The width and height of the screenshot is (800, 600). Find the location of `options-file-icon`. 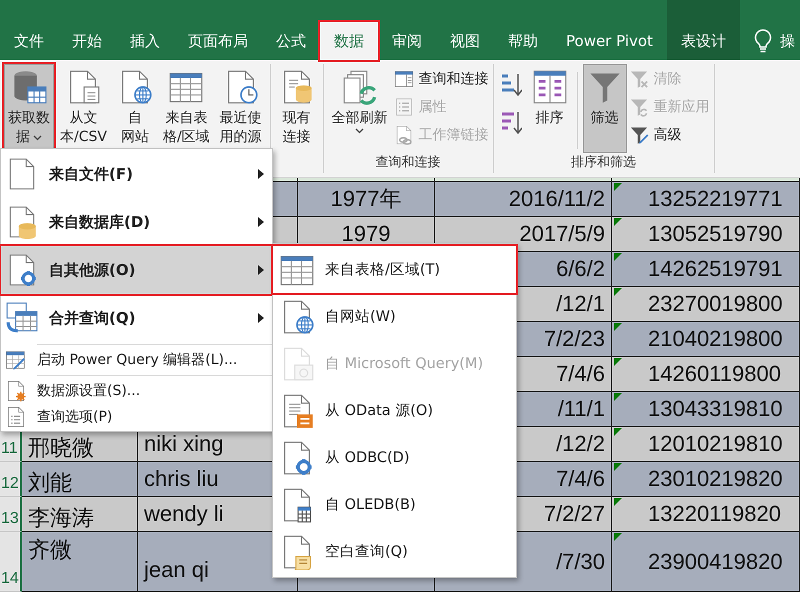

options-file-icon is located at coordinates (16, 417).